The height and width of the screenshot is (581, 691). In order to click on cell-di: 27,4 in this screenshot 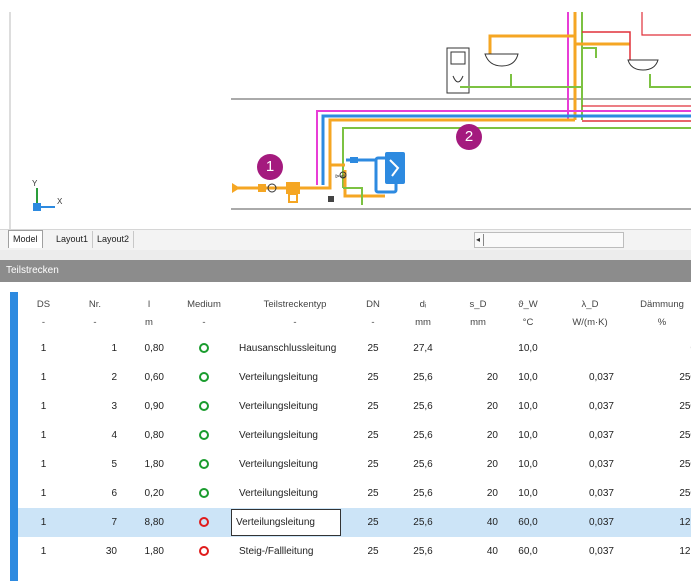, I will do `click(423, 348)`.